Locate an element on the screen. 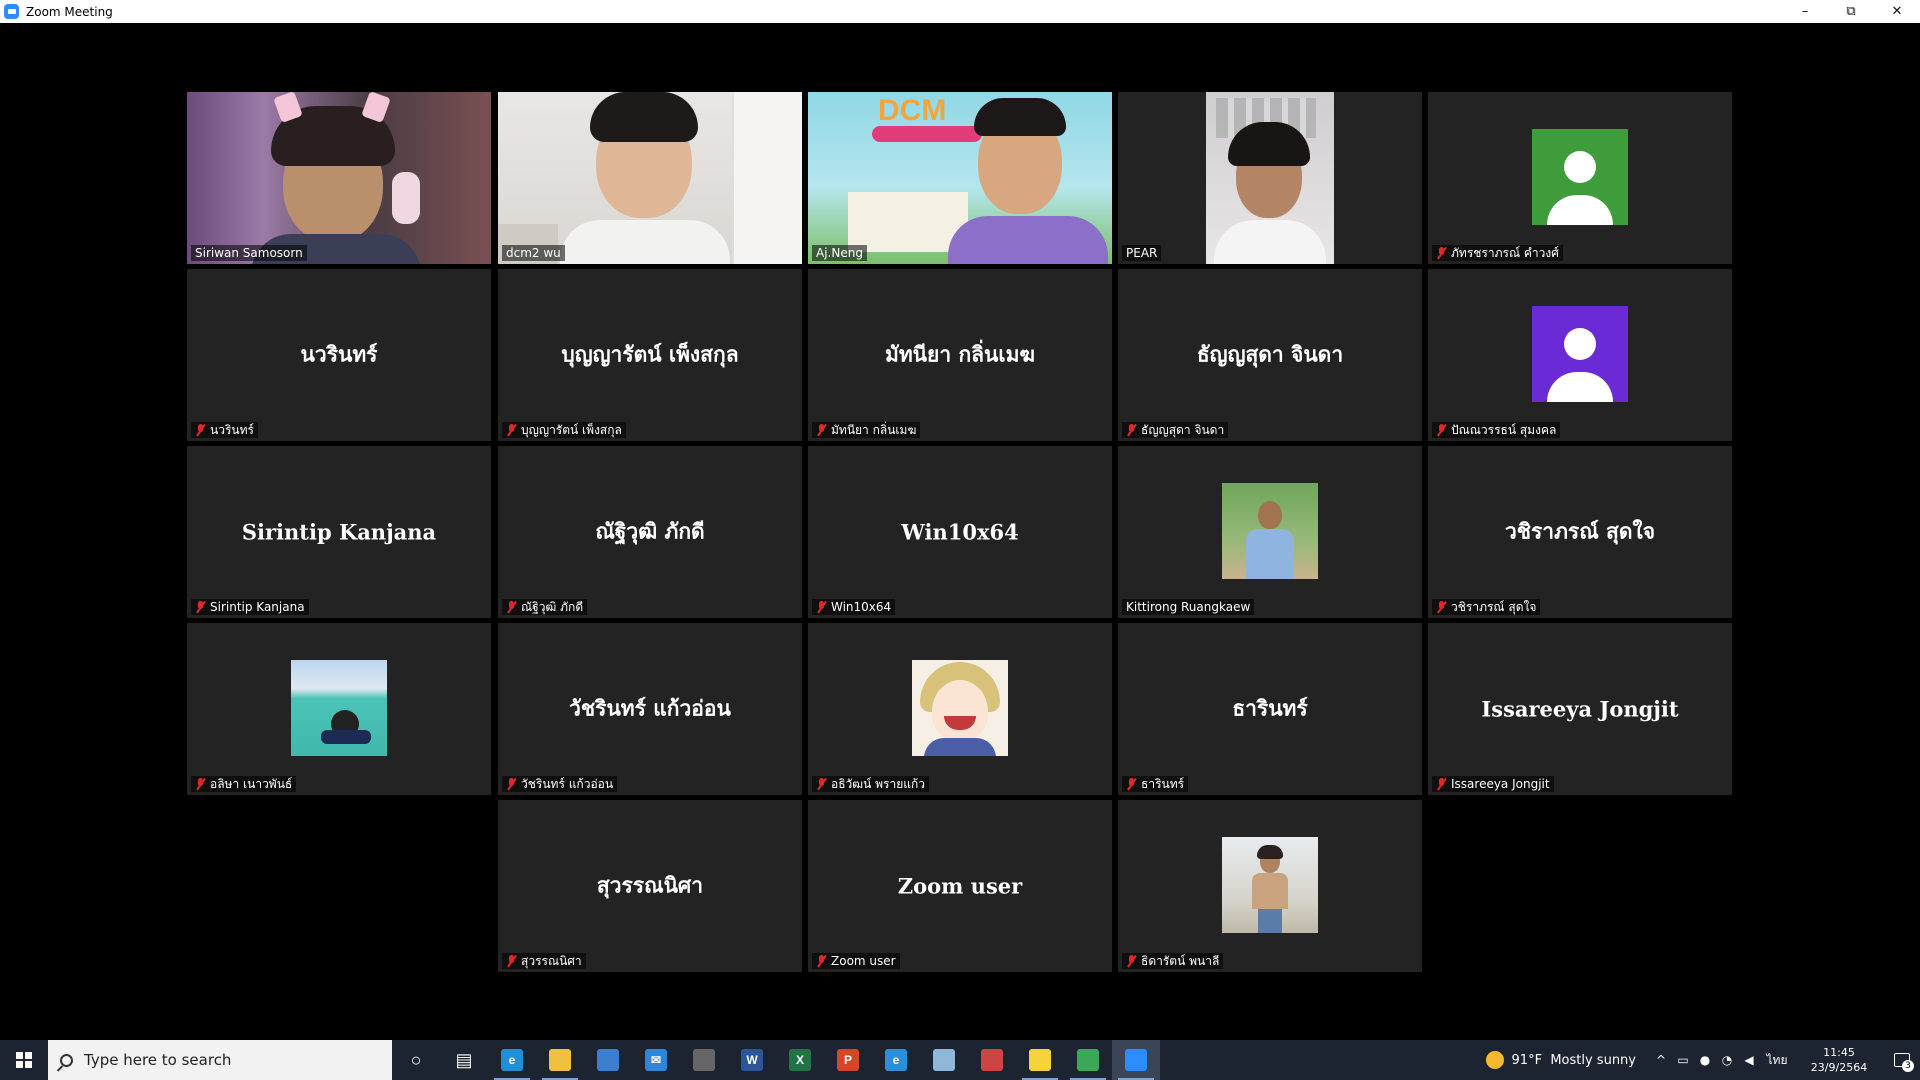 This screenshot has width=1920, height=1080. participant-tile: ภัทรชราภรณ์ คำวงศ์ is located at coordinates (1580, 178).